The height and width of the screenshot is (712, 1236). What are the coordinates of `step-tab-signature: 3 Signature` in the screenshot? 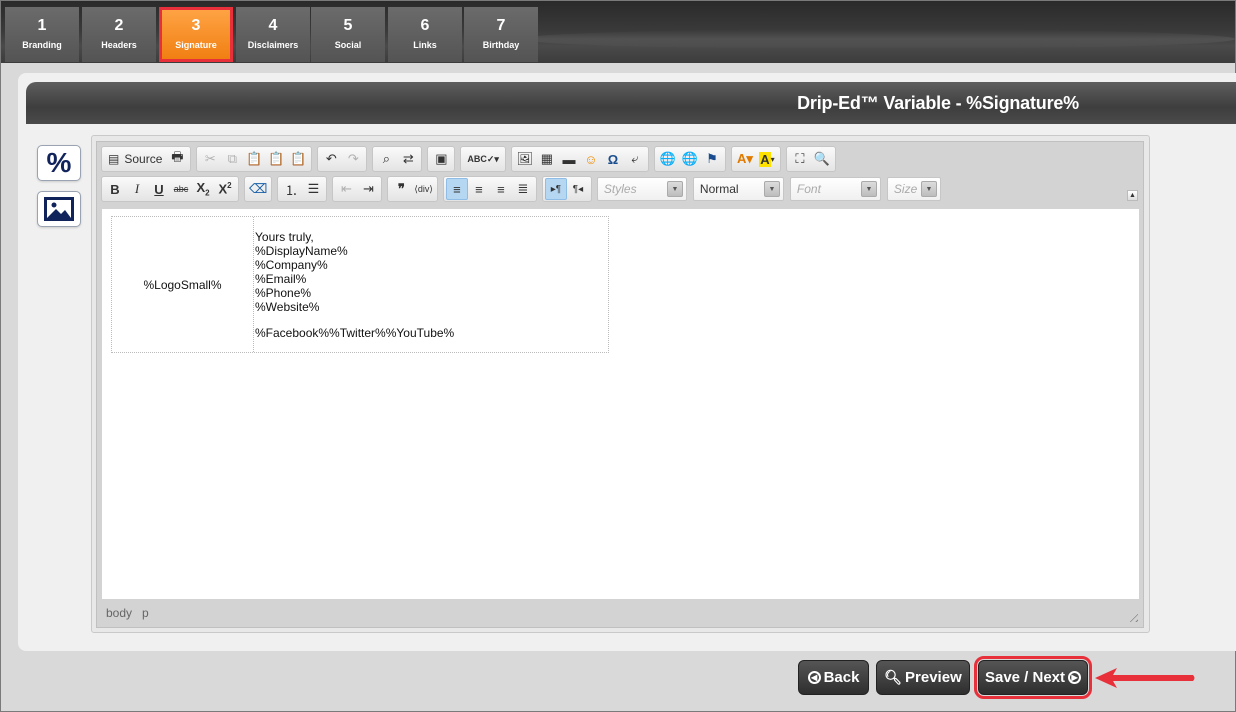 It's located at (196, 34).